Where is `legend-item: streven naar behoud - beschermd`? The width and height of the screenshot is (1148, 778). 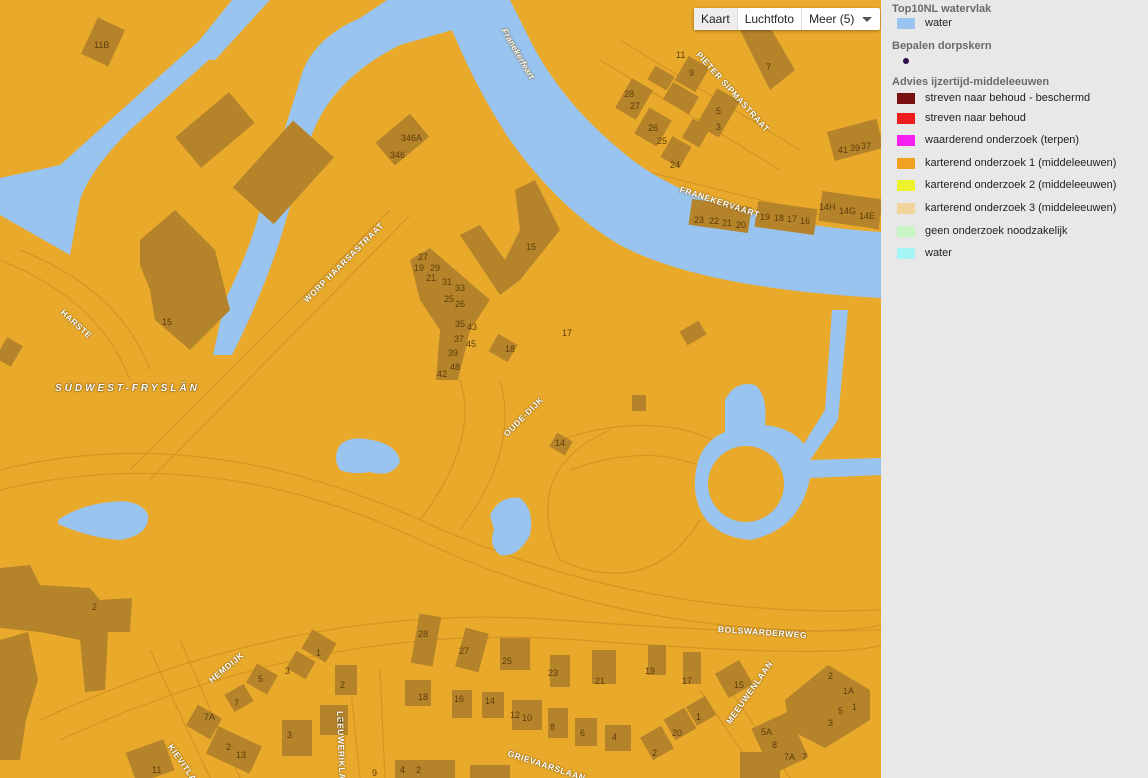
legend-item: streven naar behoud - beschermd is located at coordinates (993, 98).